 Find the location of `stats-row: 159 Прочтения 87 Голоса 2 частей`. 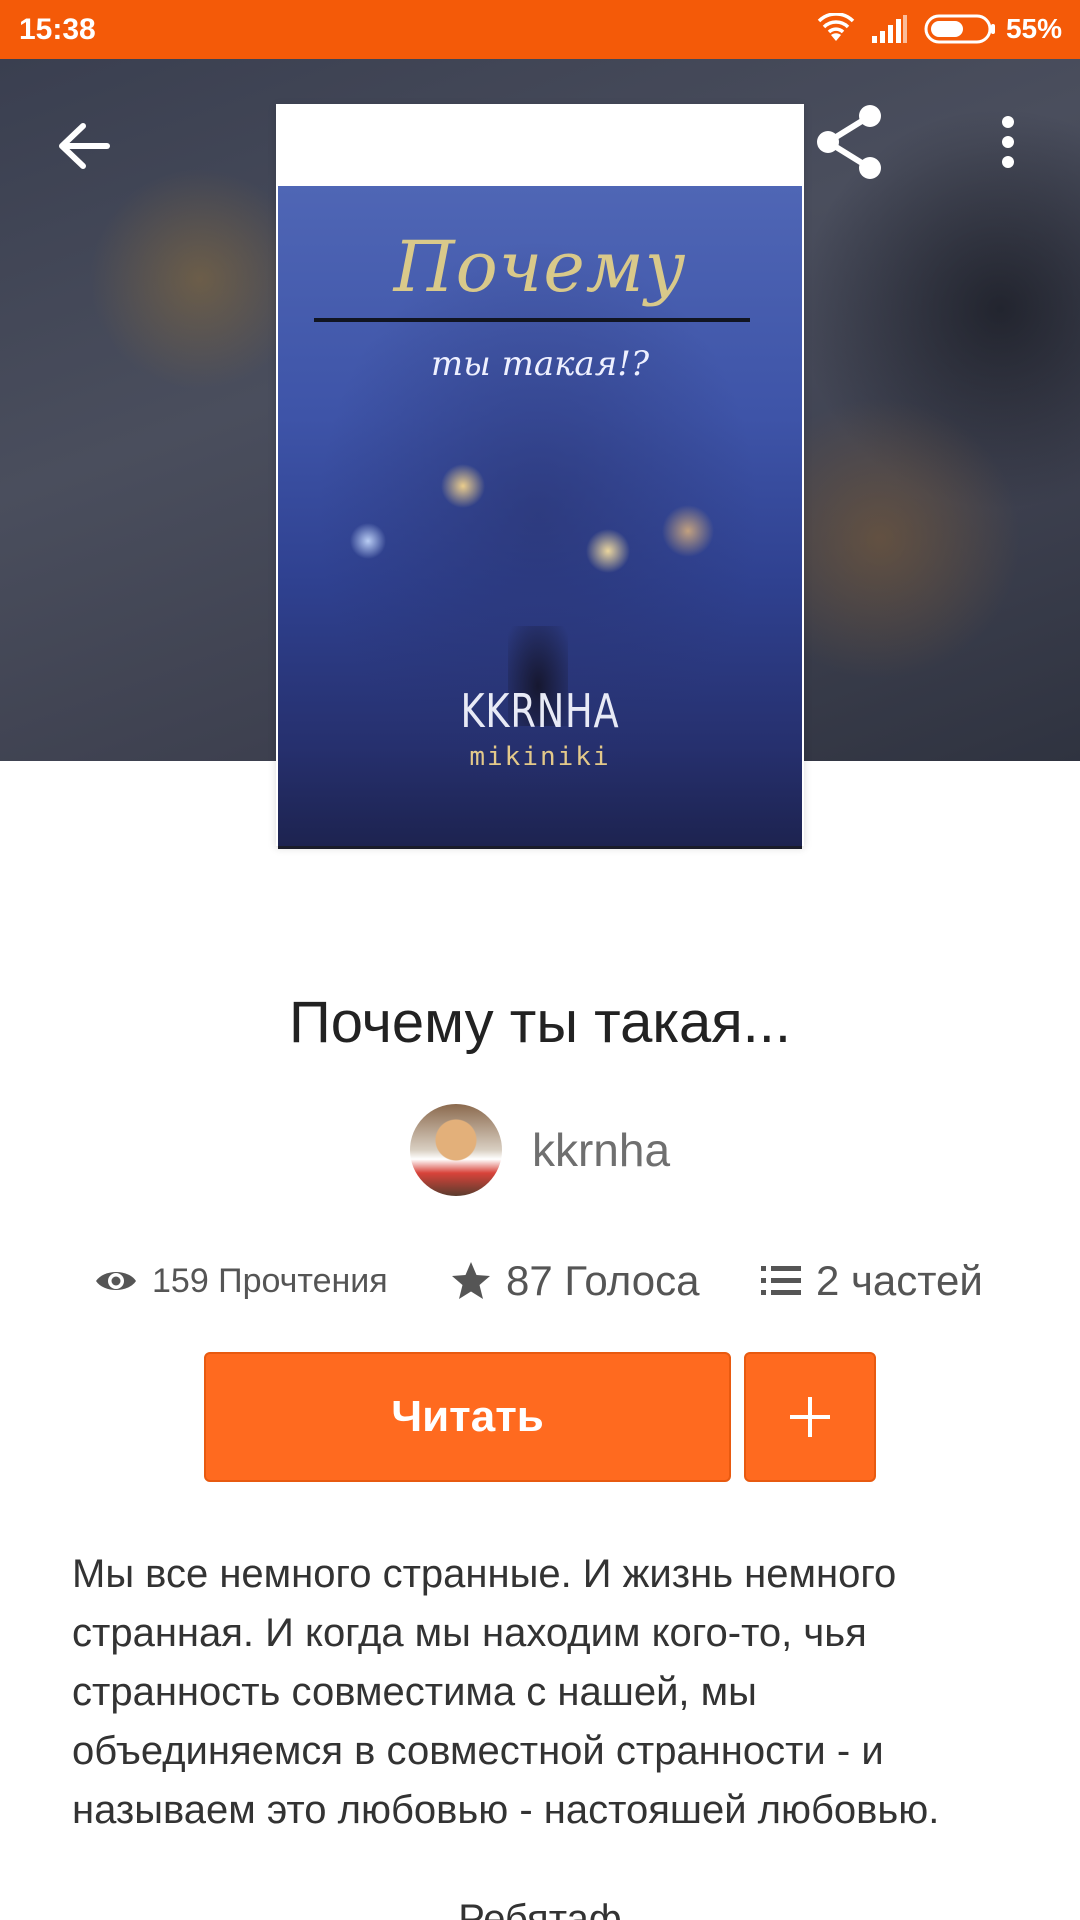

stats-row: 159 Прочтения 87 Голоса 2 частей is located at coordinates (540, 1281).